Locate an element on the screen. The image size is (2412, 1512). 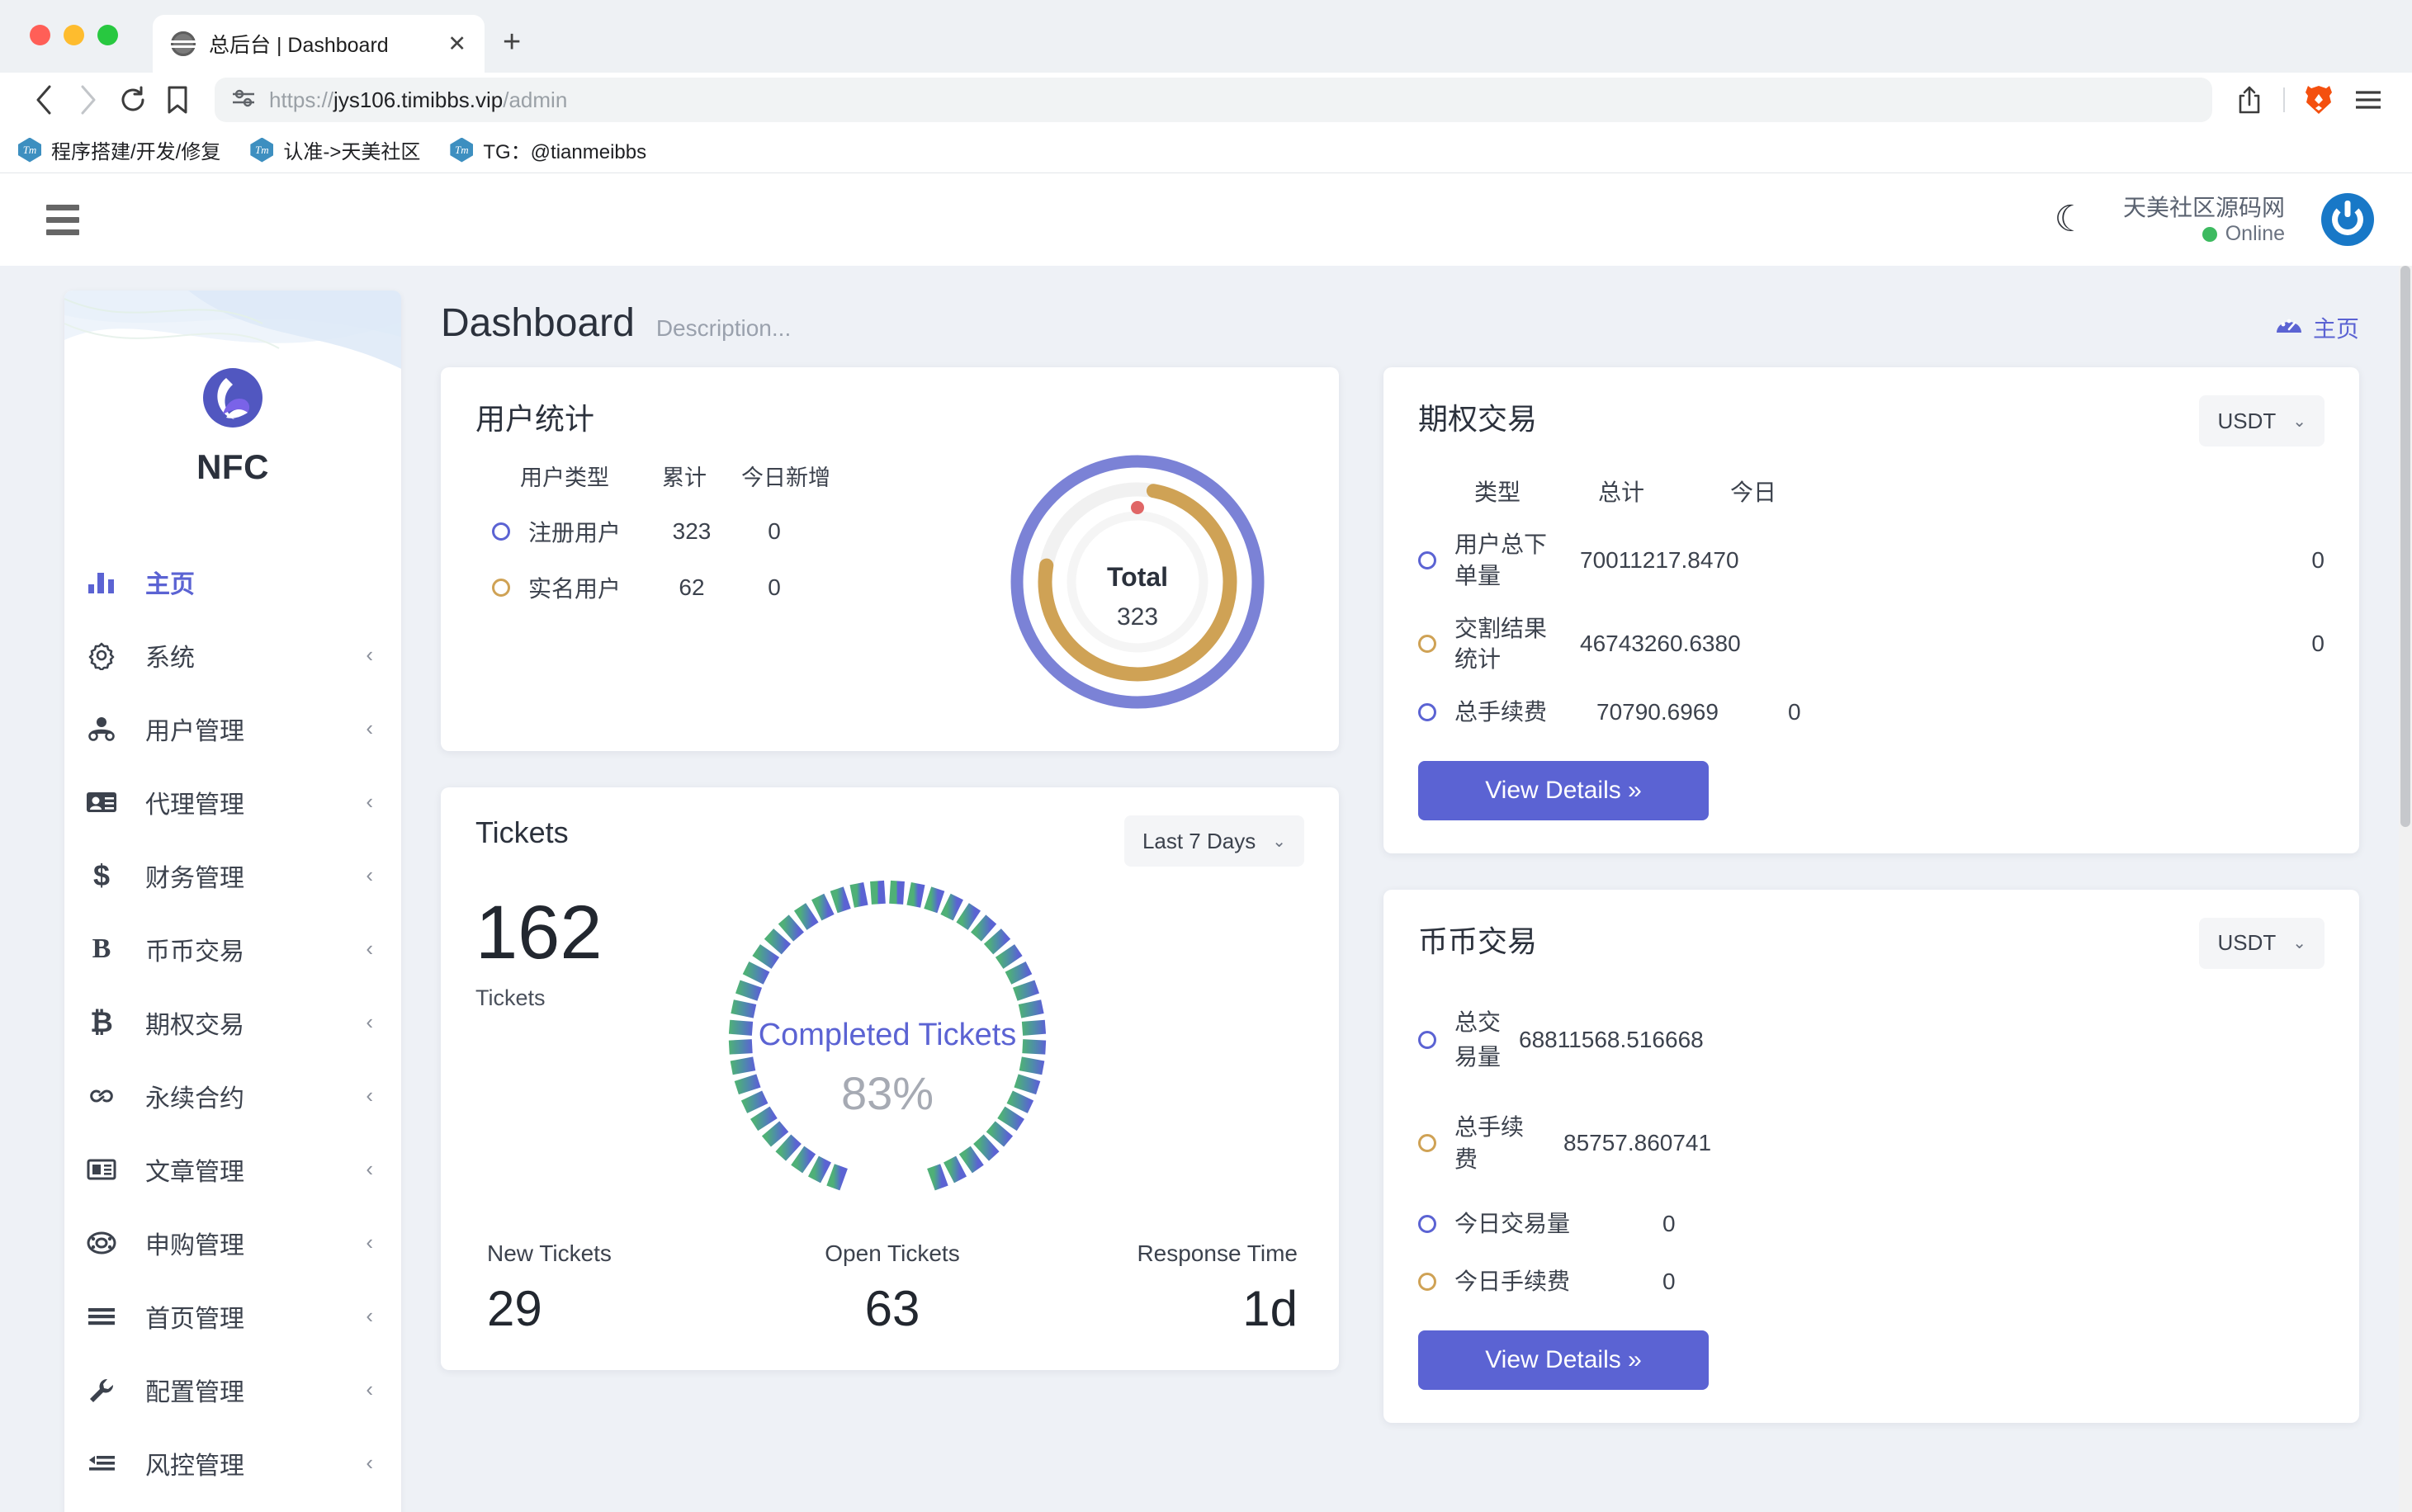
sidebar-item-options-trading: ₿ 期权交易 ‹ is located at coordinates (232, 1022).